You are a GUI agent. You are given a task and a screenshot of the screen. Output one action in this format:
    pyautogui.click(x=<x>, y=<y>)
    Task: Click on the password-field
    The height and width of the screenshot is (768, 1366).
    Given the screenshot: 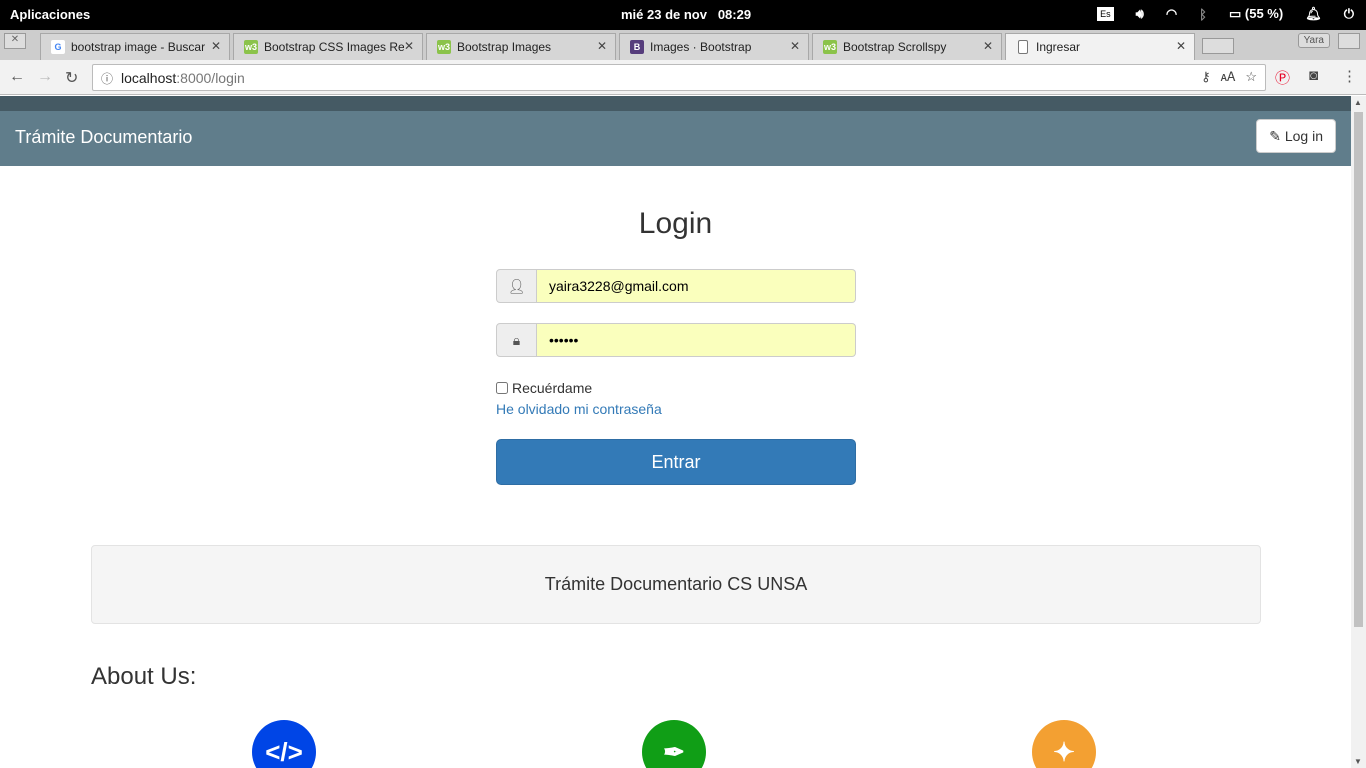 What is the action you would take?
    pyautogui.click(x=696, y=340)
    